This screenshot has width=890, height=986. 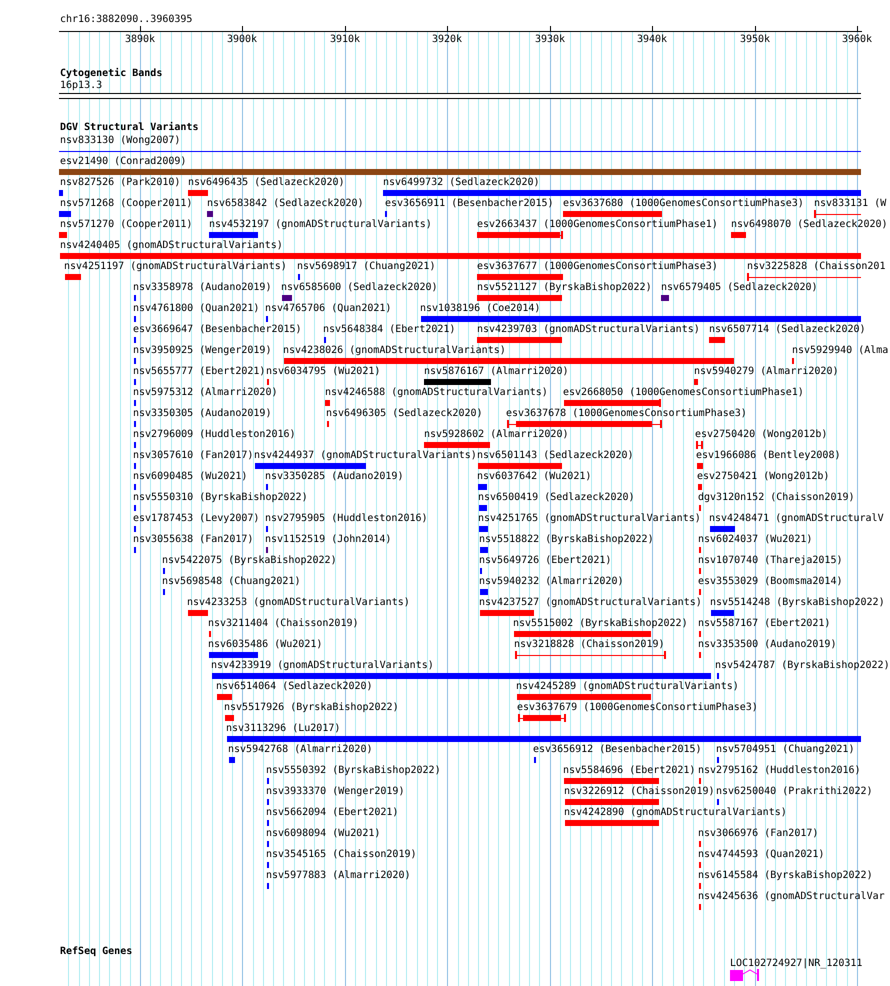 What do you see at coordinates (190, 477) in the screenshot?
I see `variant-label: nsv6090485 (Wu2021)` at bounding box center [190, 477].